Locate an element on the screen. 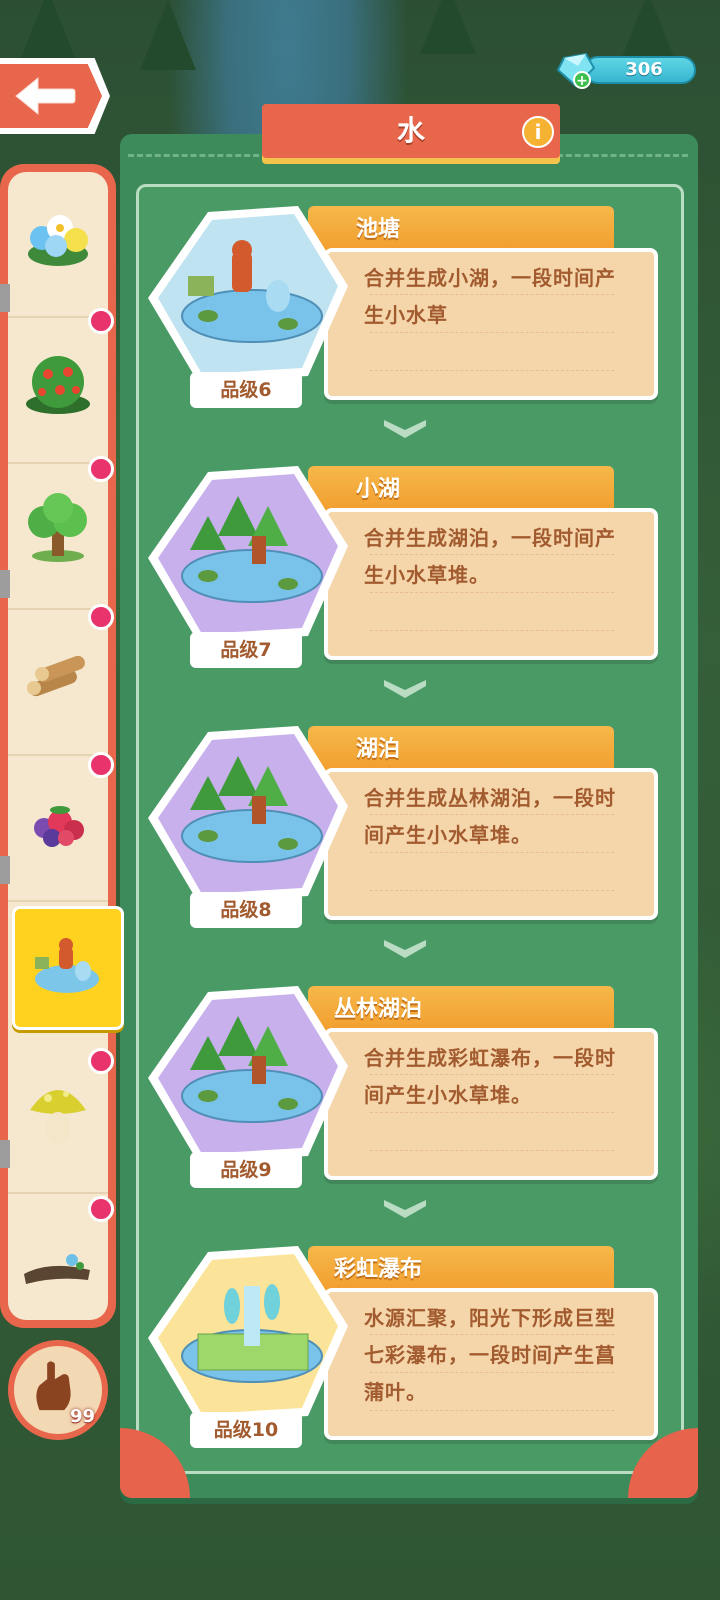 The image size is (720, 1600). item-card: 湖泊 合并生成丛林湖泊，一段时间产生小水草堆。 品级8 is located at coordinates (404, 829).